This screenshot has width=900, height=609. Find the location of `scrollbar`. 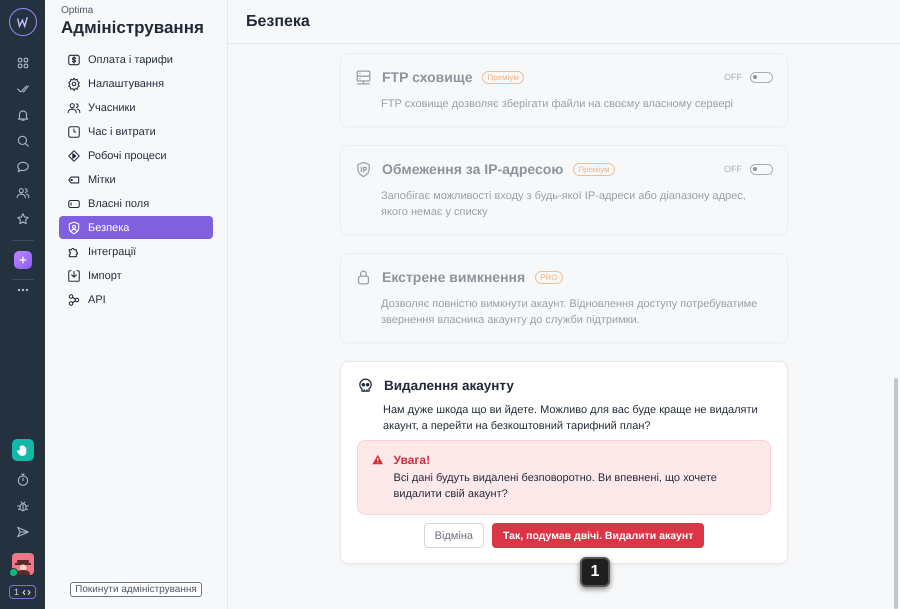

scrollbar is located at coordinates (896, 493).